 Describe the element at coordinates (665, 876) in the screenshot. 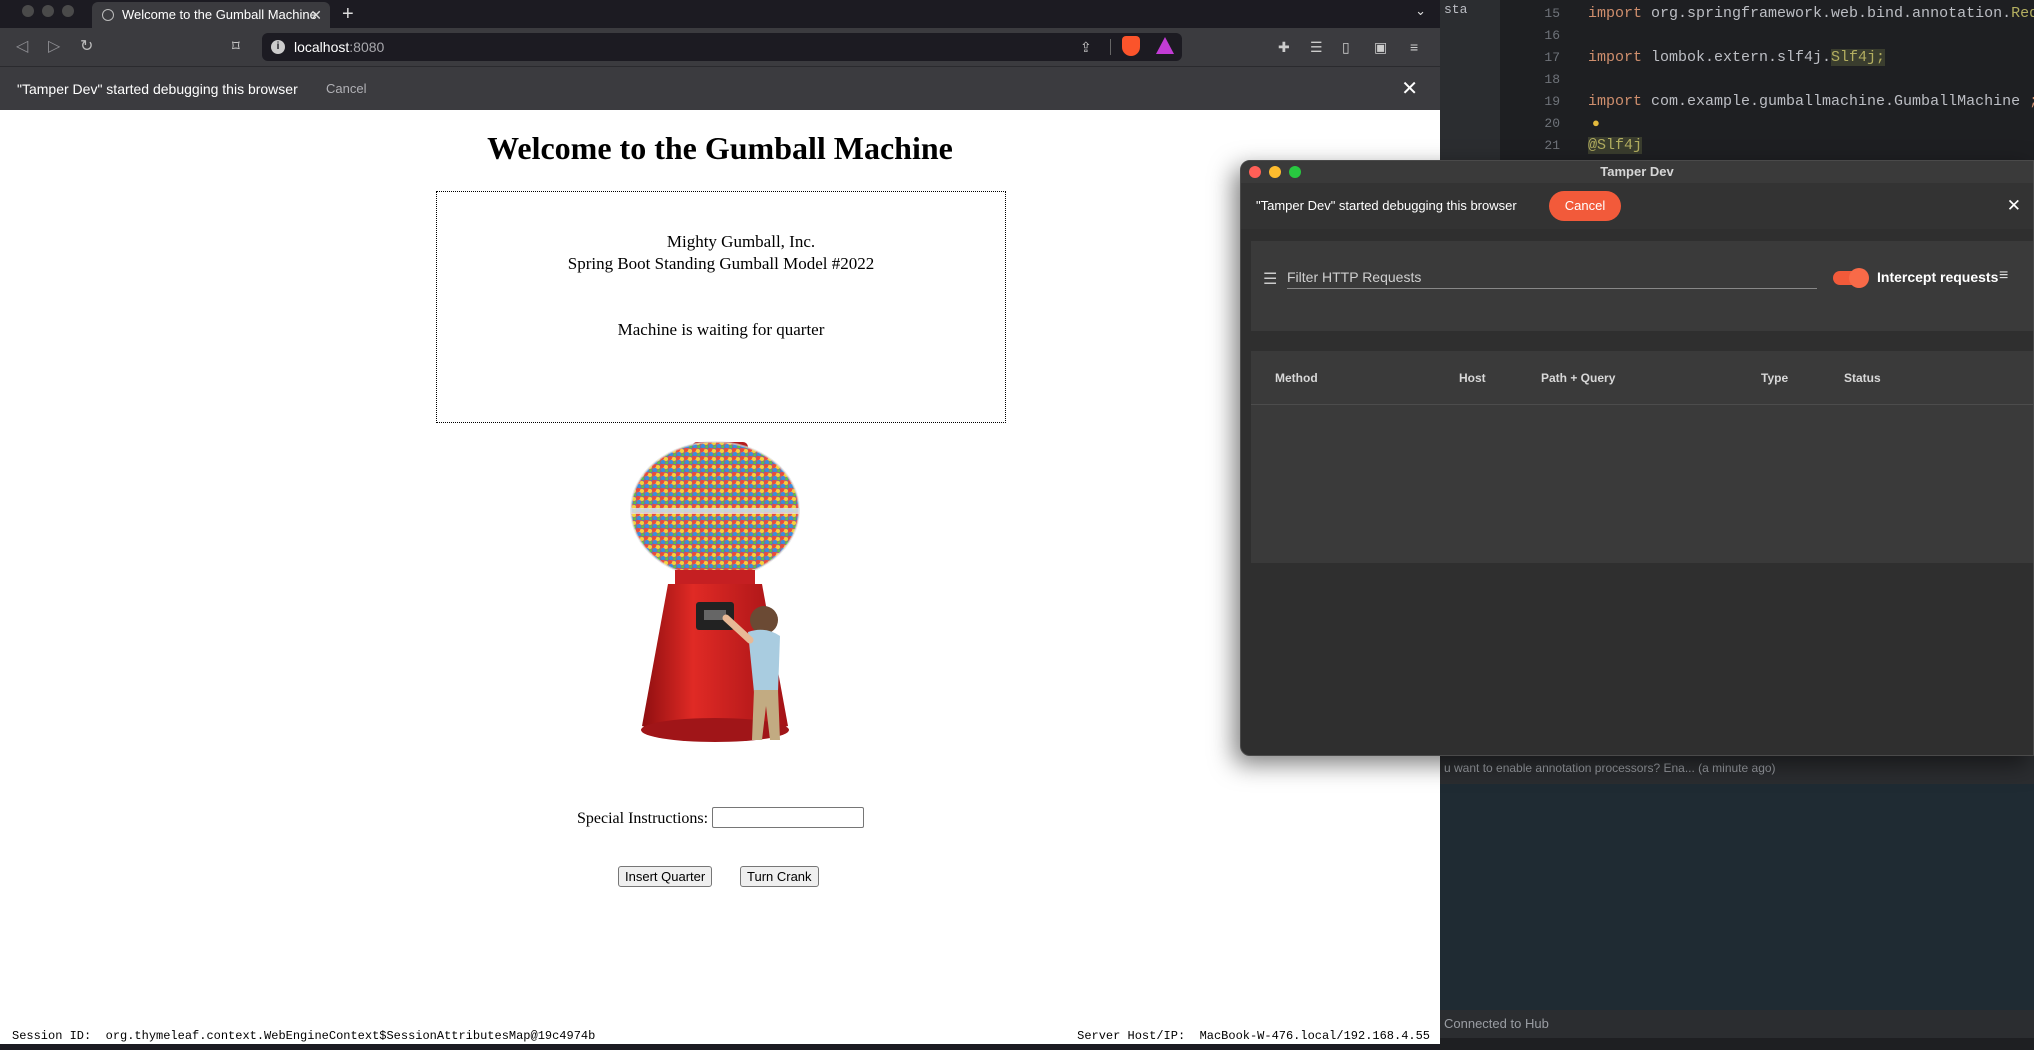

I see `insert-quarter-button: Insert Quarter` at that location.